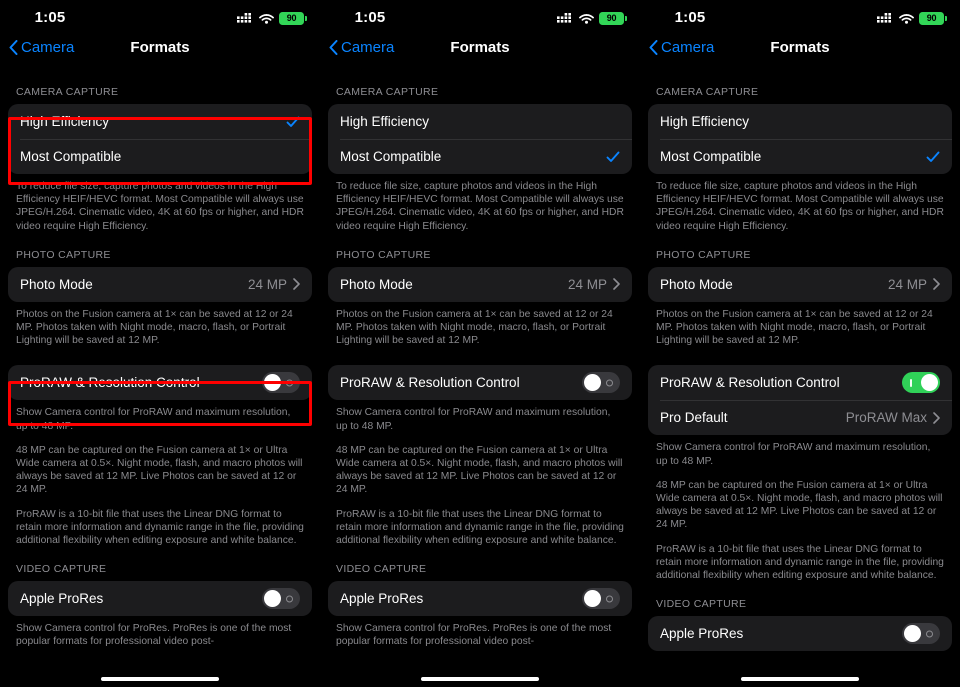 This screenshot has width=960, height=687. I want to click on row-value: ProRAW Max, so click(886, 418).